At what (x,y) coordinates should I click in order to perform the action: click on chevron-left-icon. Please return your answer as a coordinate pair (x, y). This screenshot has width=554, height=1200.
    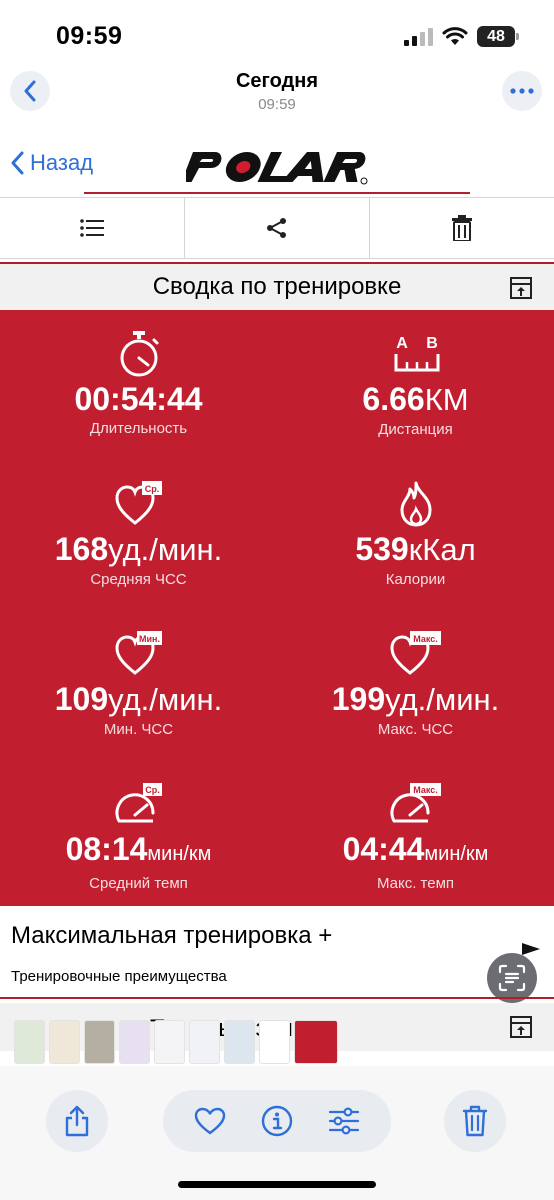
    Looking at the image, I should click on (17, 163).